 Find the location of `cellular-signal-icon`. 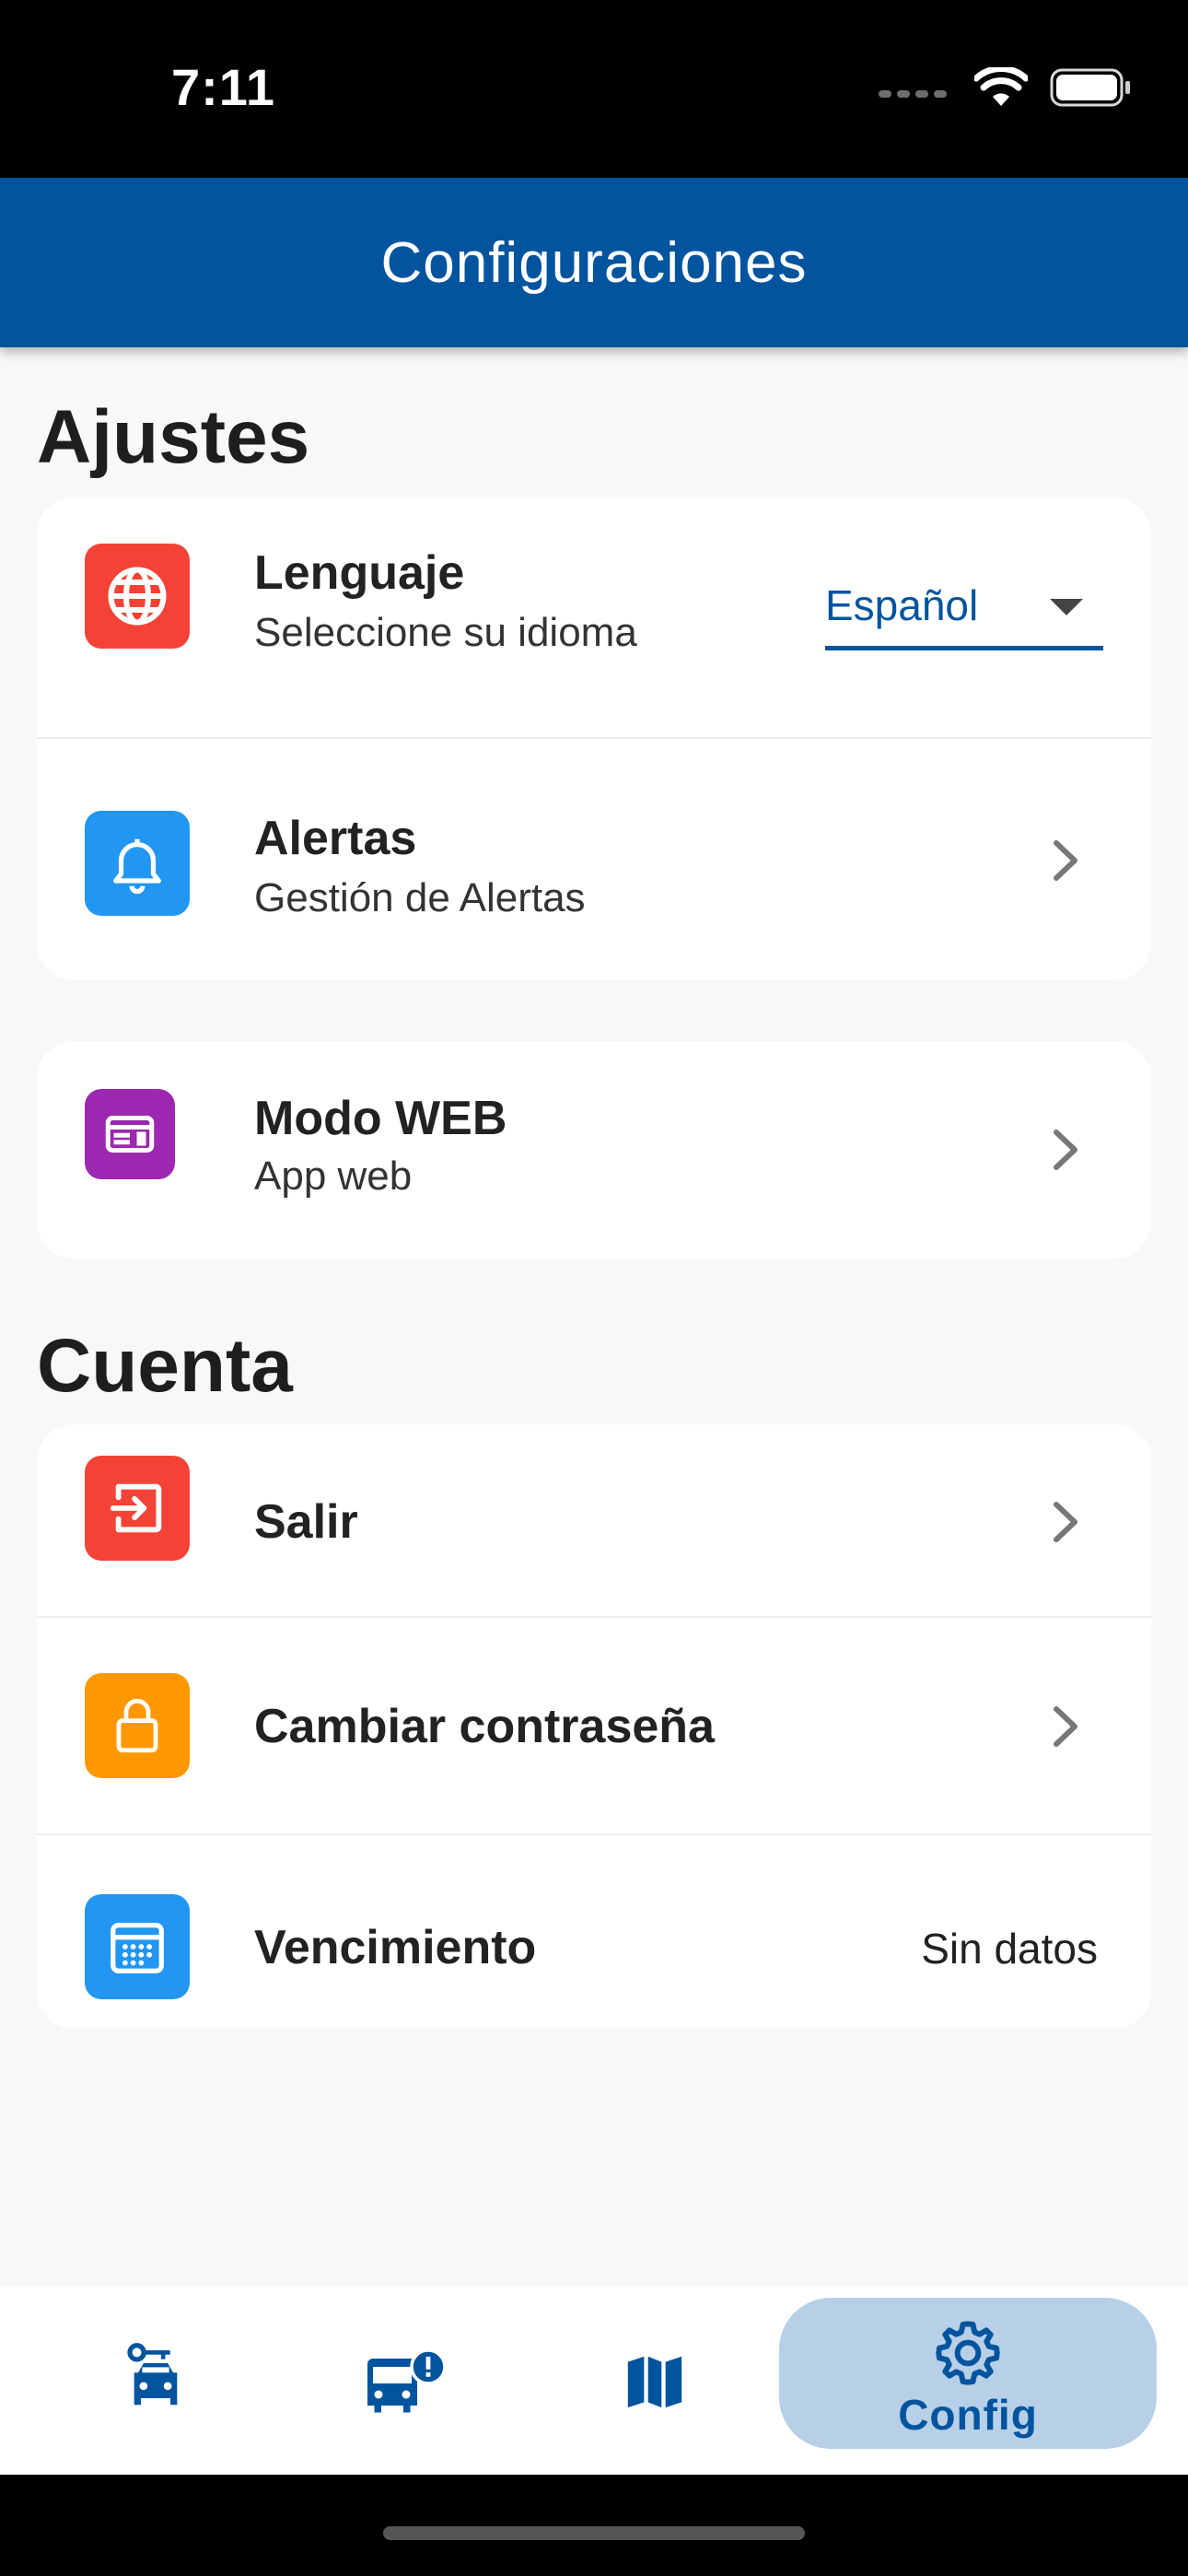

cellular-signal-icon is located at coordinates (913, 94).